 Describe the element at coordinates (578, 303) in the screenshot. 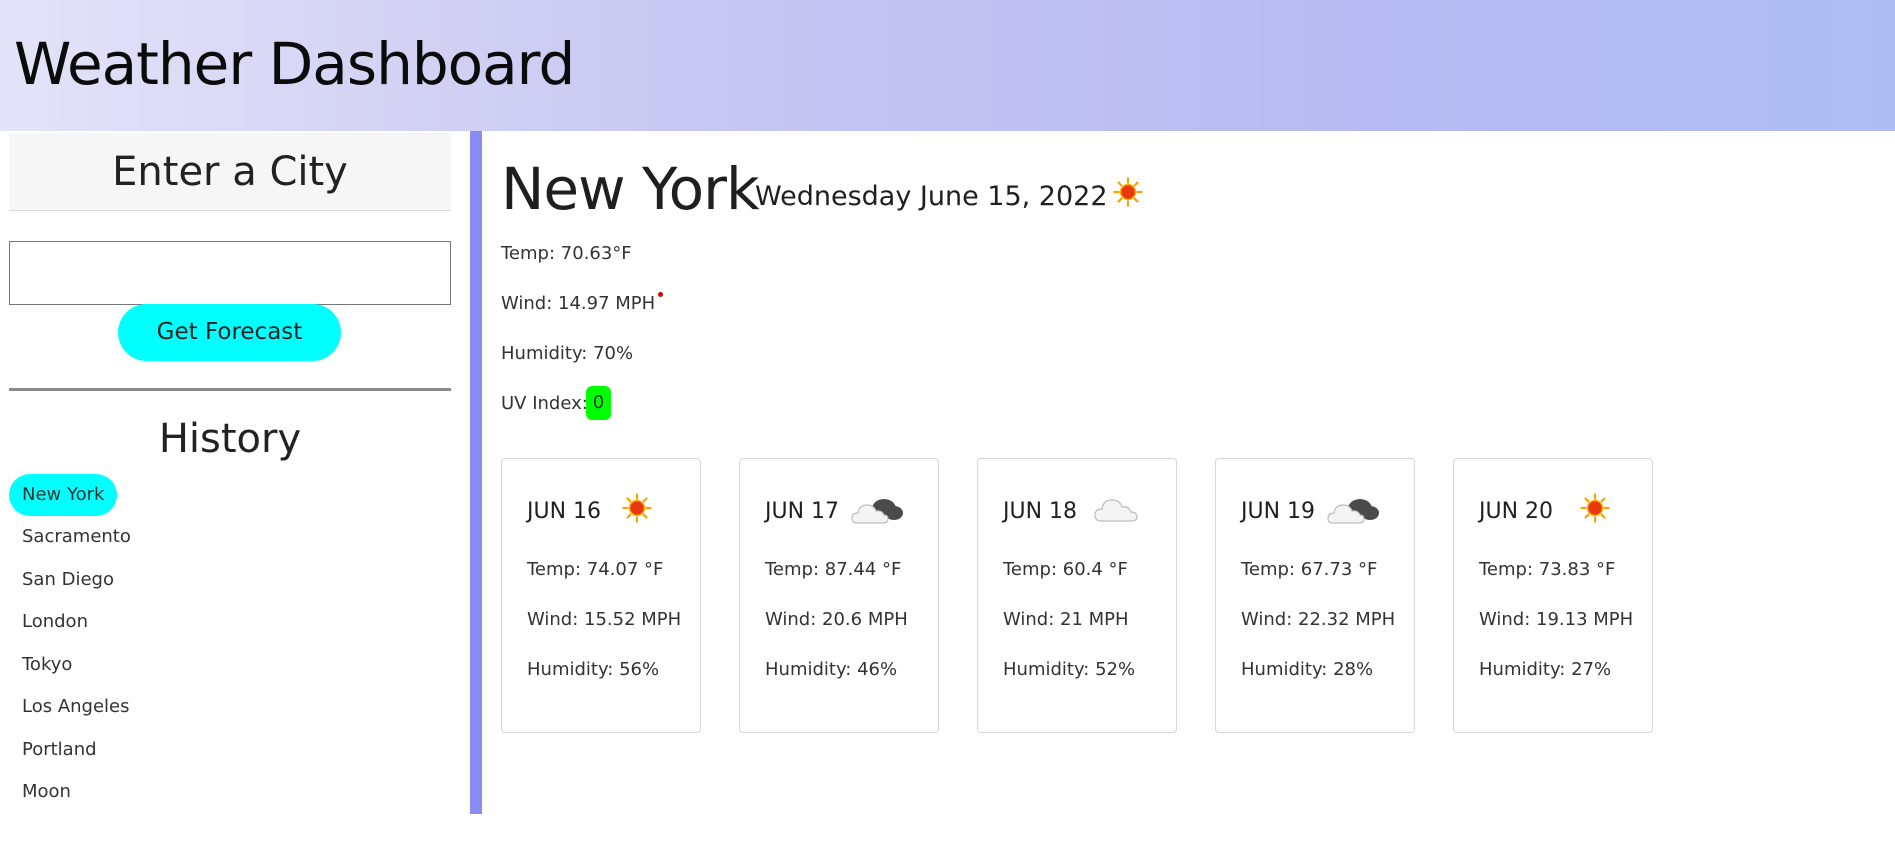

I see `current-wind: Wind: 14.97 MPH` at that location.